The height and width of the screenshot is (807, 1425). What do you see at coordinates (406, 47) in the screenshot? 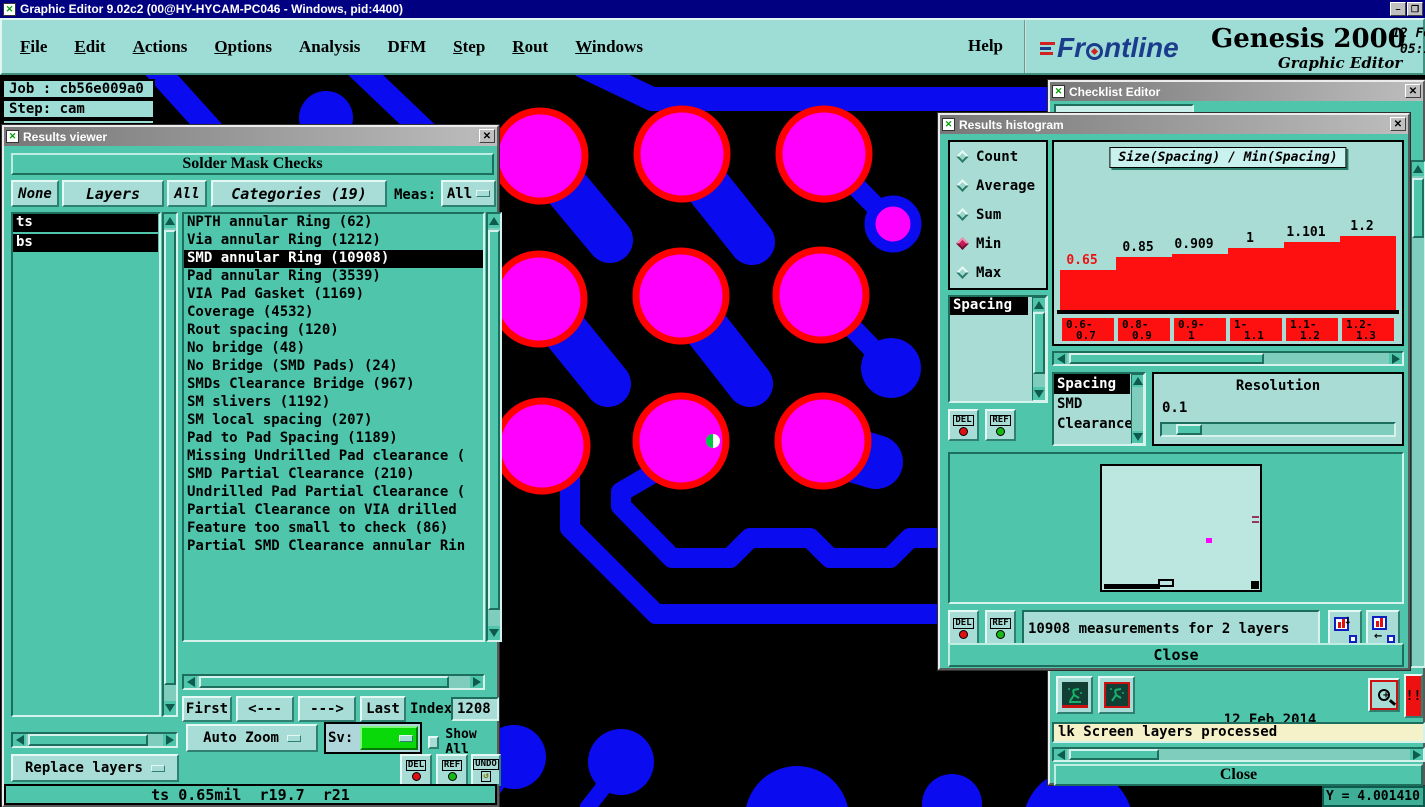
I see `menu-dfm: DFM` at bounding box center [406, 47].